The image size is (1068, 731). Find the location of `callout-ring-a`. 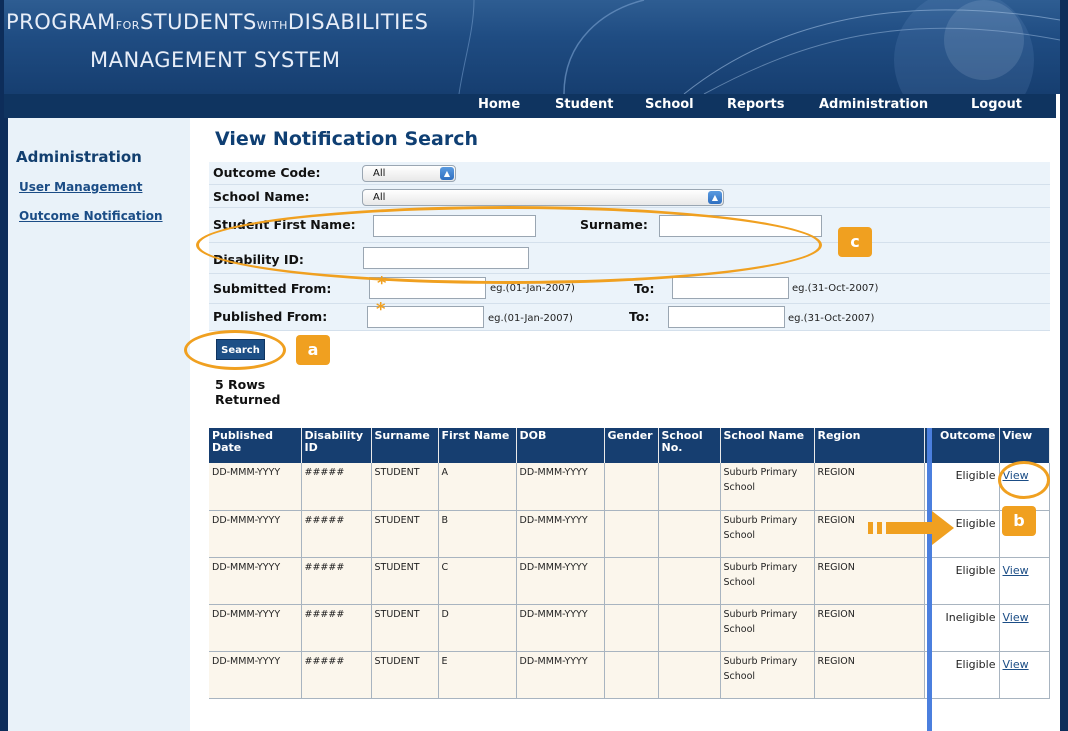

callout-ring-a is located at coordinates (235, 350).